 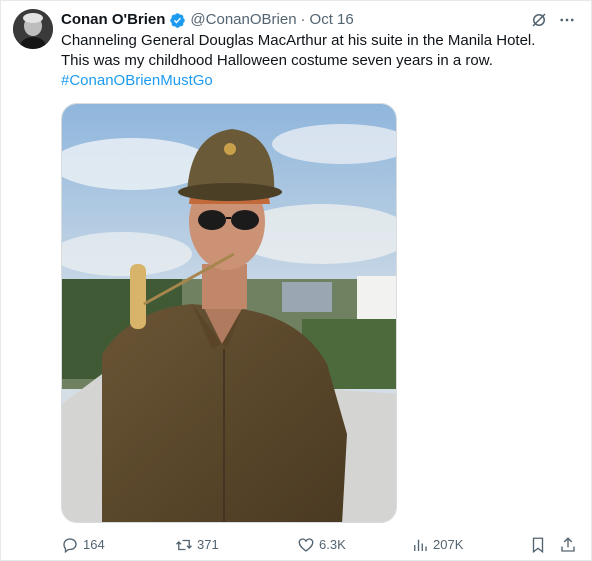 I want to click on share-button, so click(x=568, y=545).